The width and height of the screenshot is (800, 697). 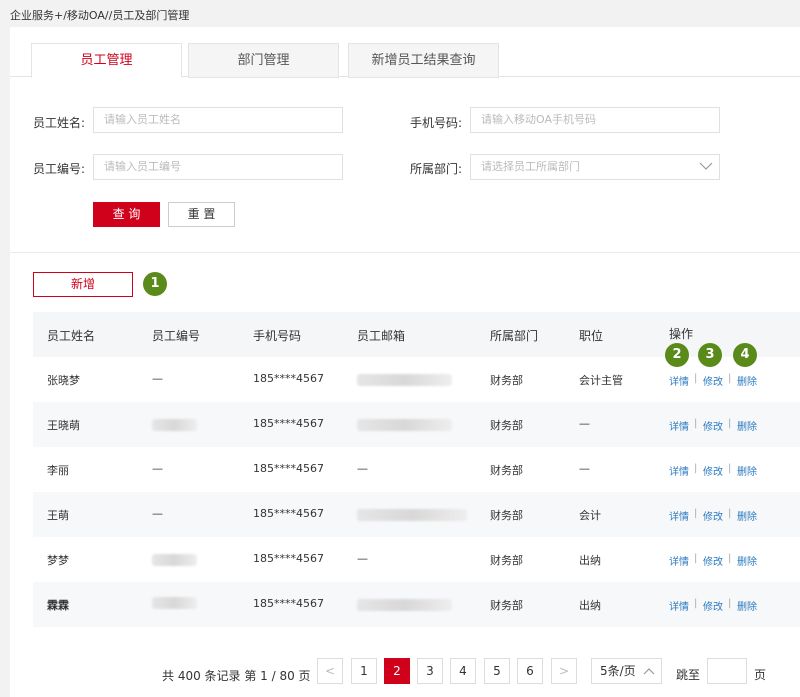 What do you see at coordinates (618, 671) in the screenshot?
I see `page-size-value: 5条/页` at bounding box center [618, 671].